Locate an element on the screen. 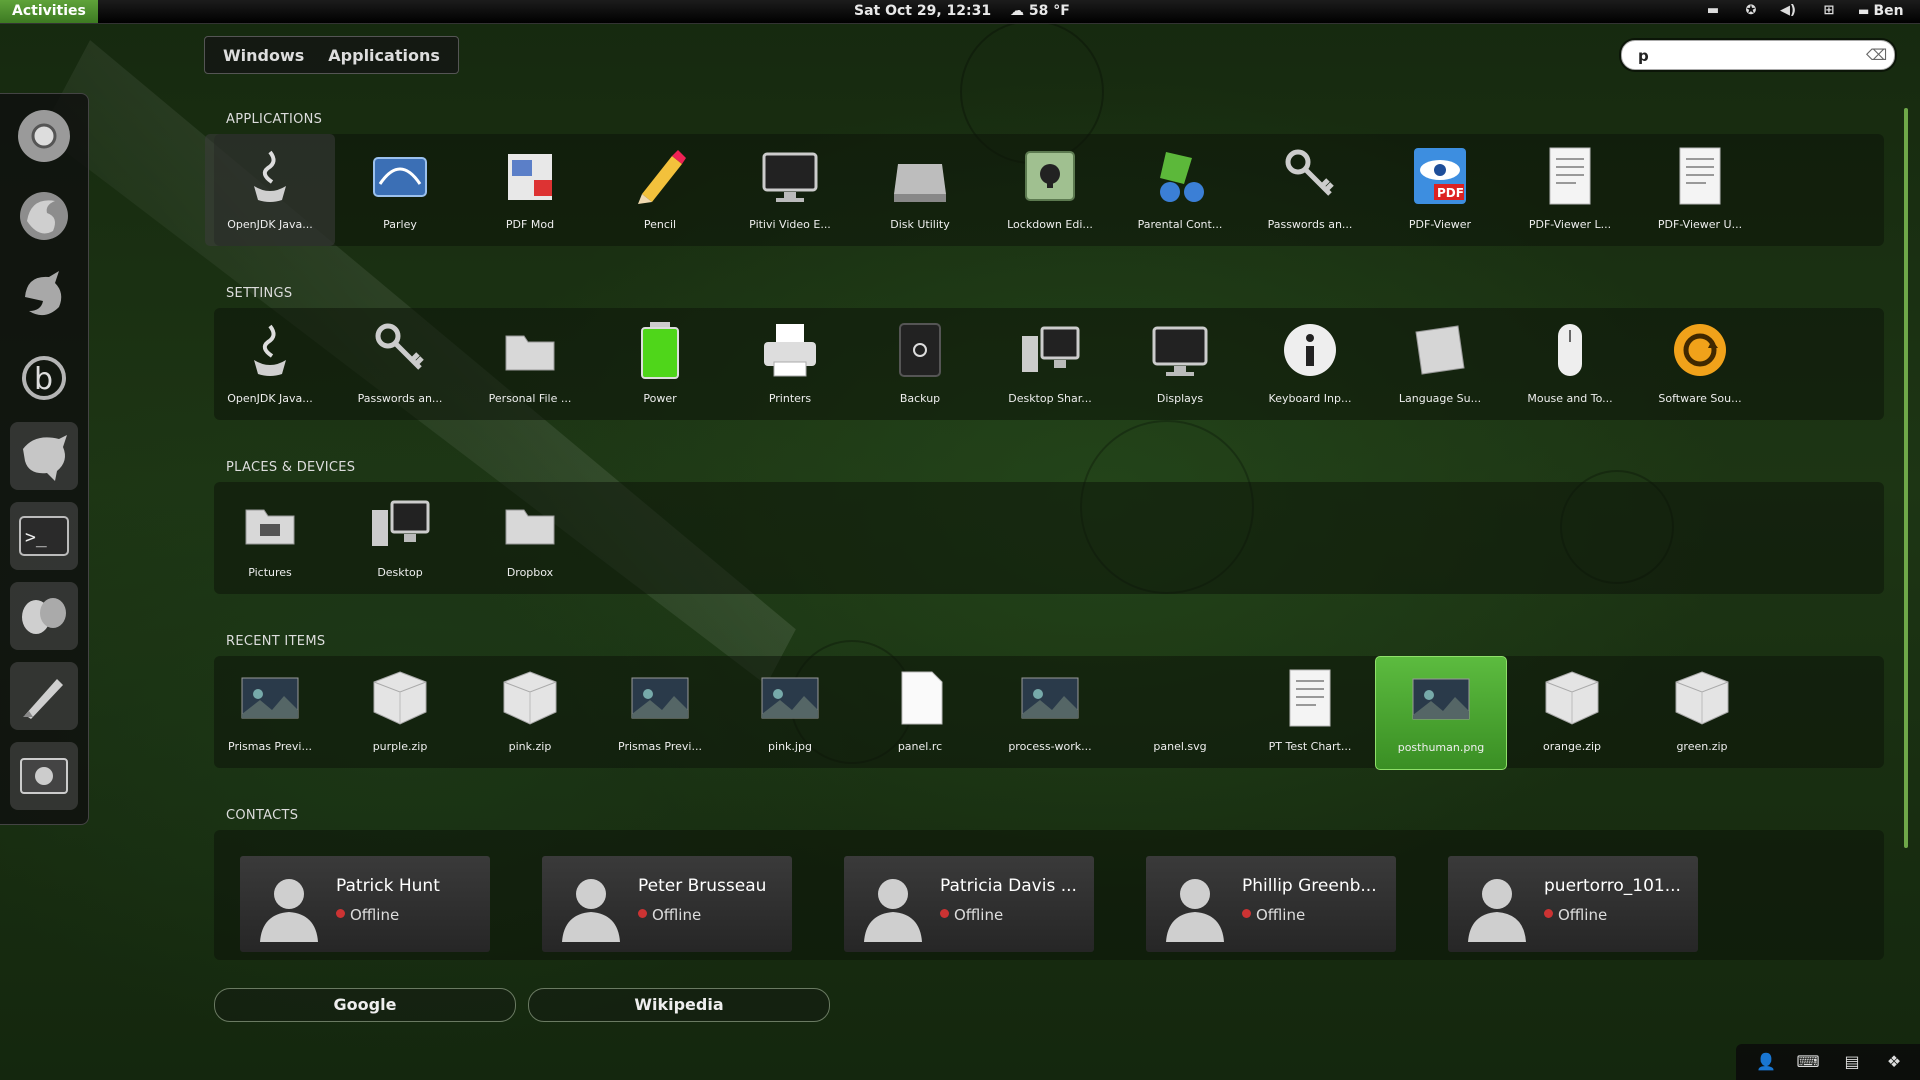 This screenshot has height=1080, width=1920. document-icon is located at coordinates (1310, 698).